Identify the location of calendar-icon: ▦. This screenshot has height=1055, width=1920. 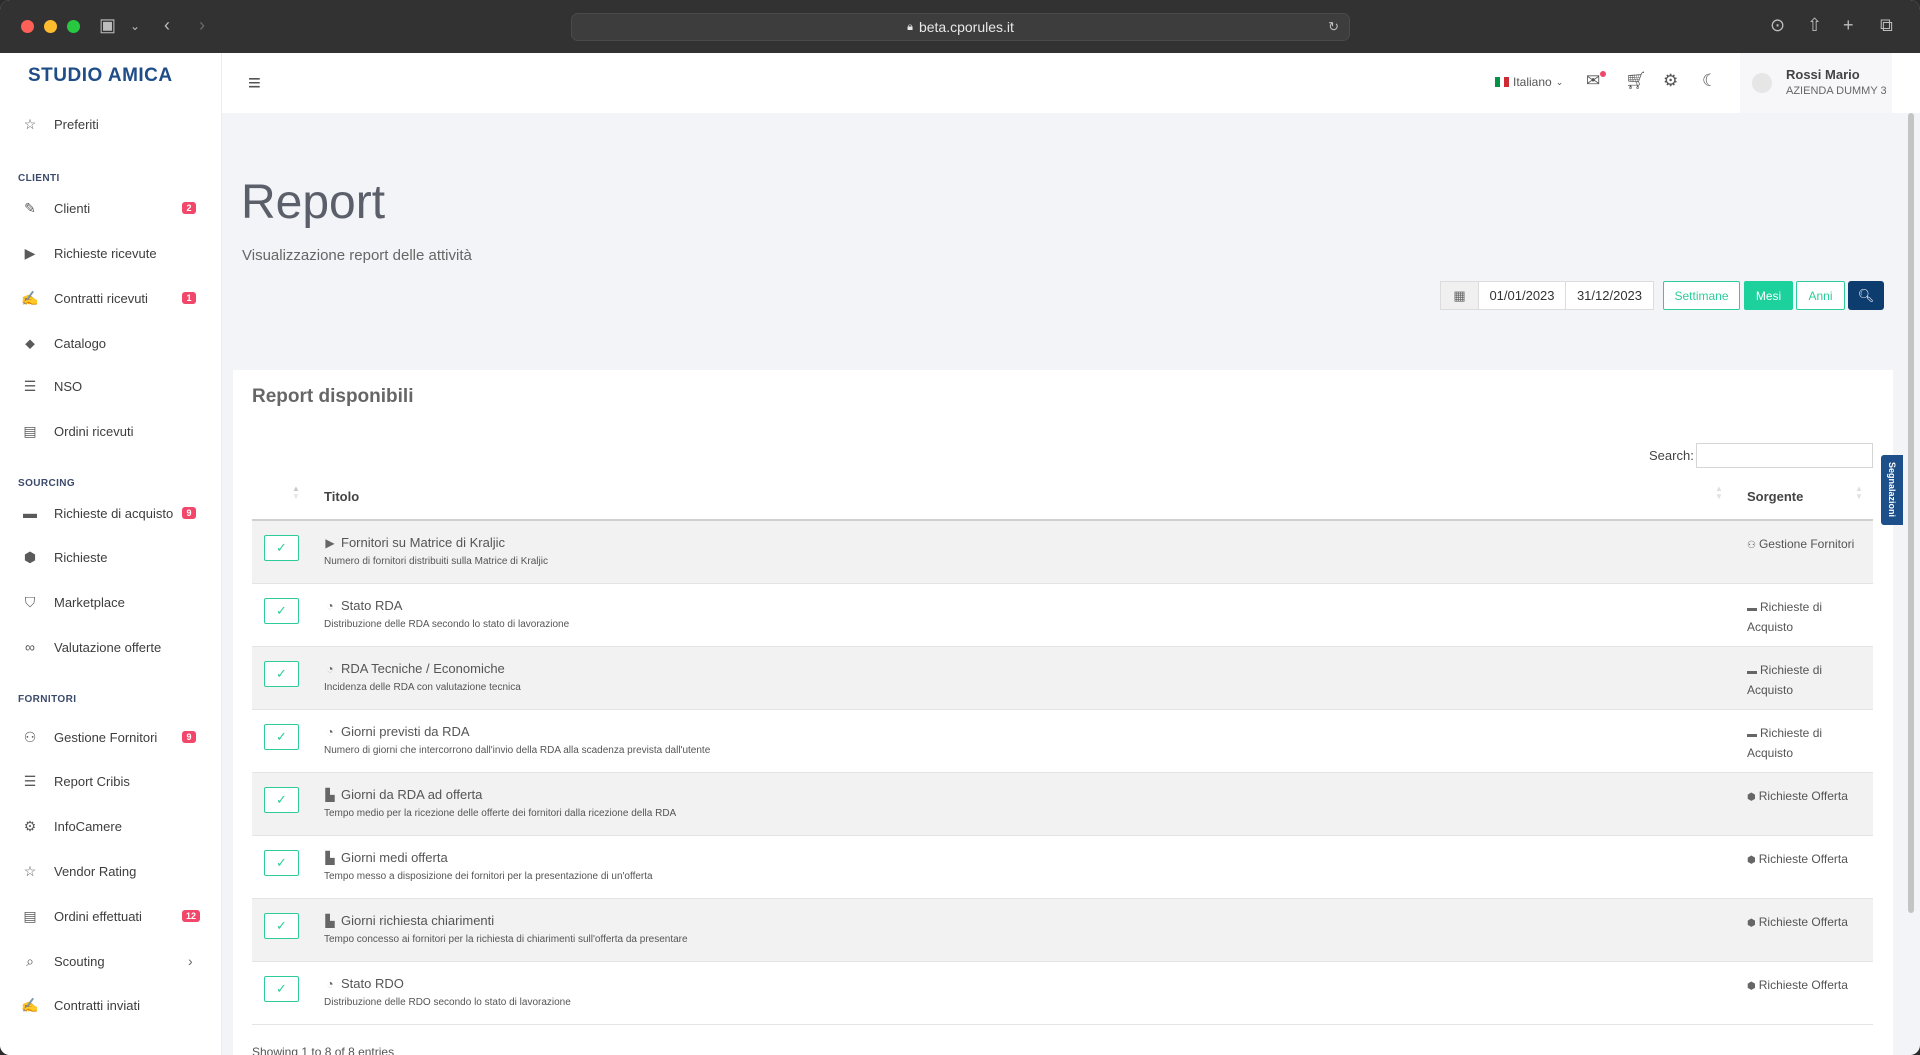
(1460, 295).